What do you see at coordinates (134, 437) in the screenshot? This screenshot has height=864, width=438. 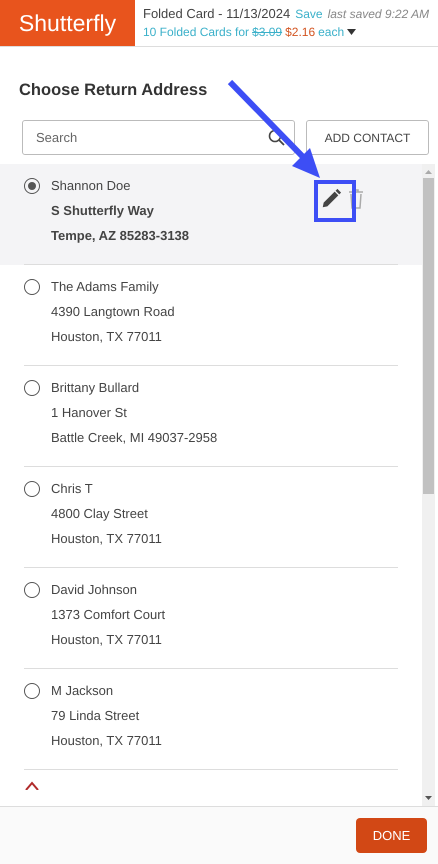 I see `contact-city: Battle Creek, MI 49037-2958` at bounding box center [134, 437].